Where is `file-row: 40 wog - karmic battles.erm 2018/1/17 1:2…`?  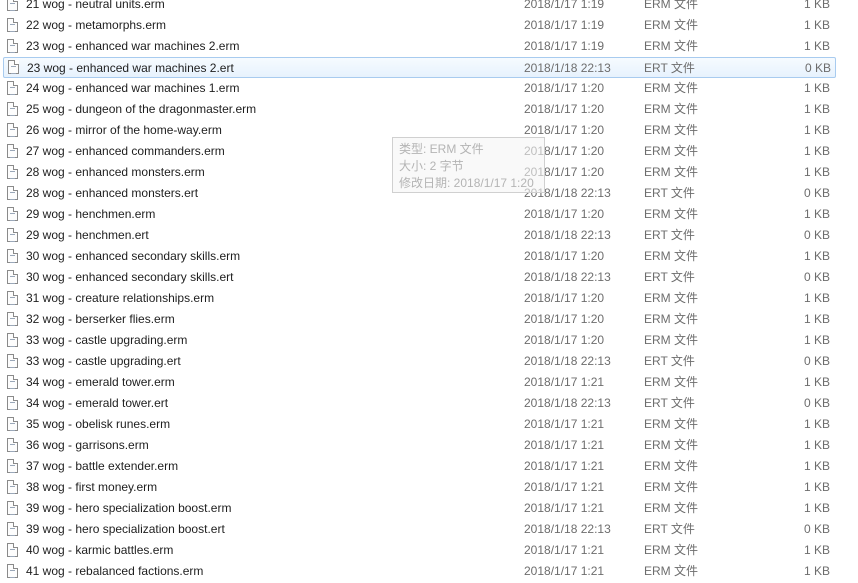 file-row: 40 wog - karmic battles.erm 2018/1/17 1:2… is located at coordinates (429, 550).